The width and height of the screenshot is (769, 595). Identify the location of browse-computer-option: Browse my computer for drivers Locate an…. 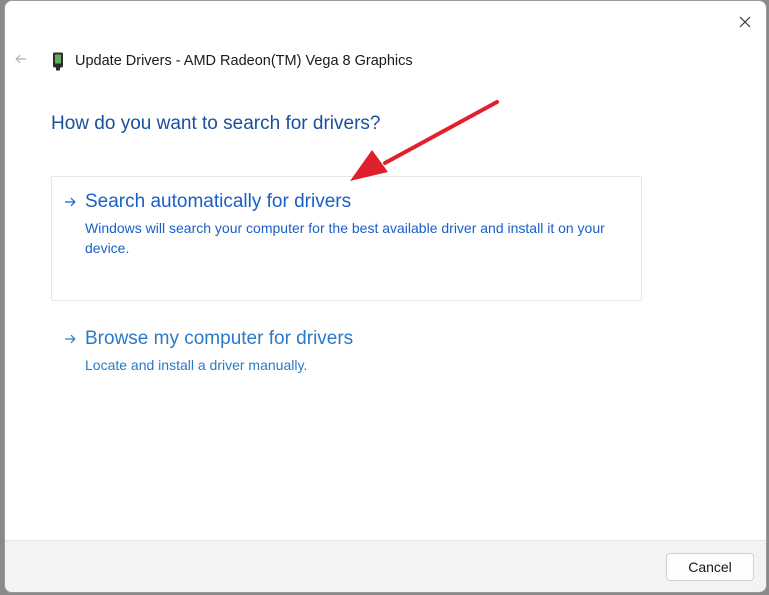
(346, 353).